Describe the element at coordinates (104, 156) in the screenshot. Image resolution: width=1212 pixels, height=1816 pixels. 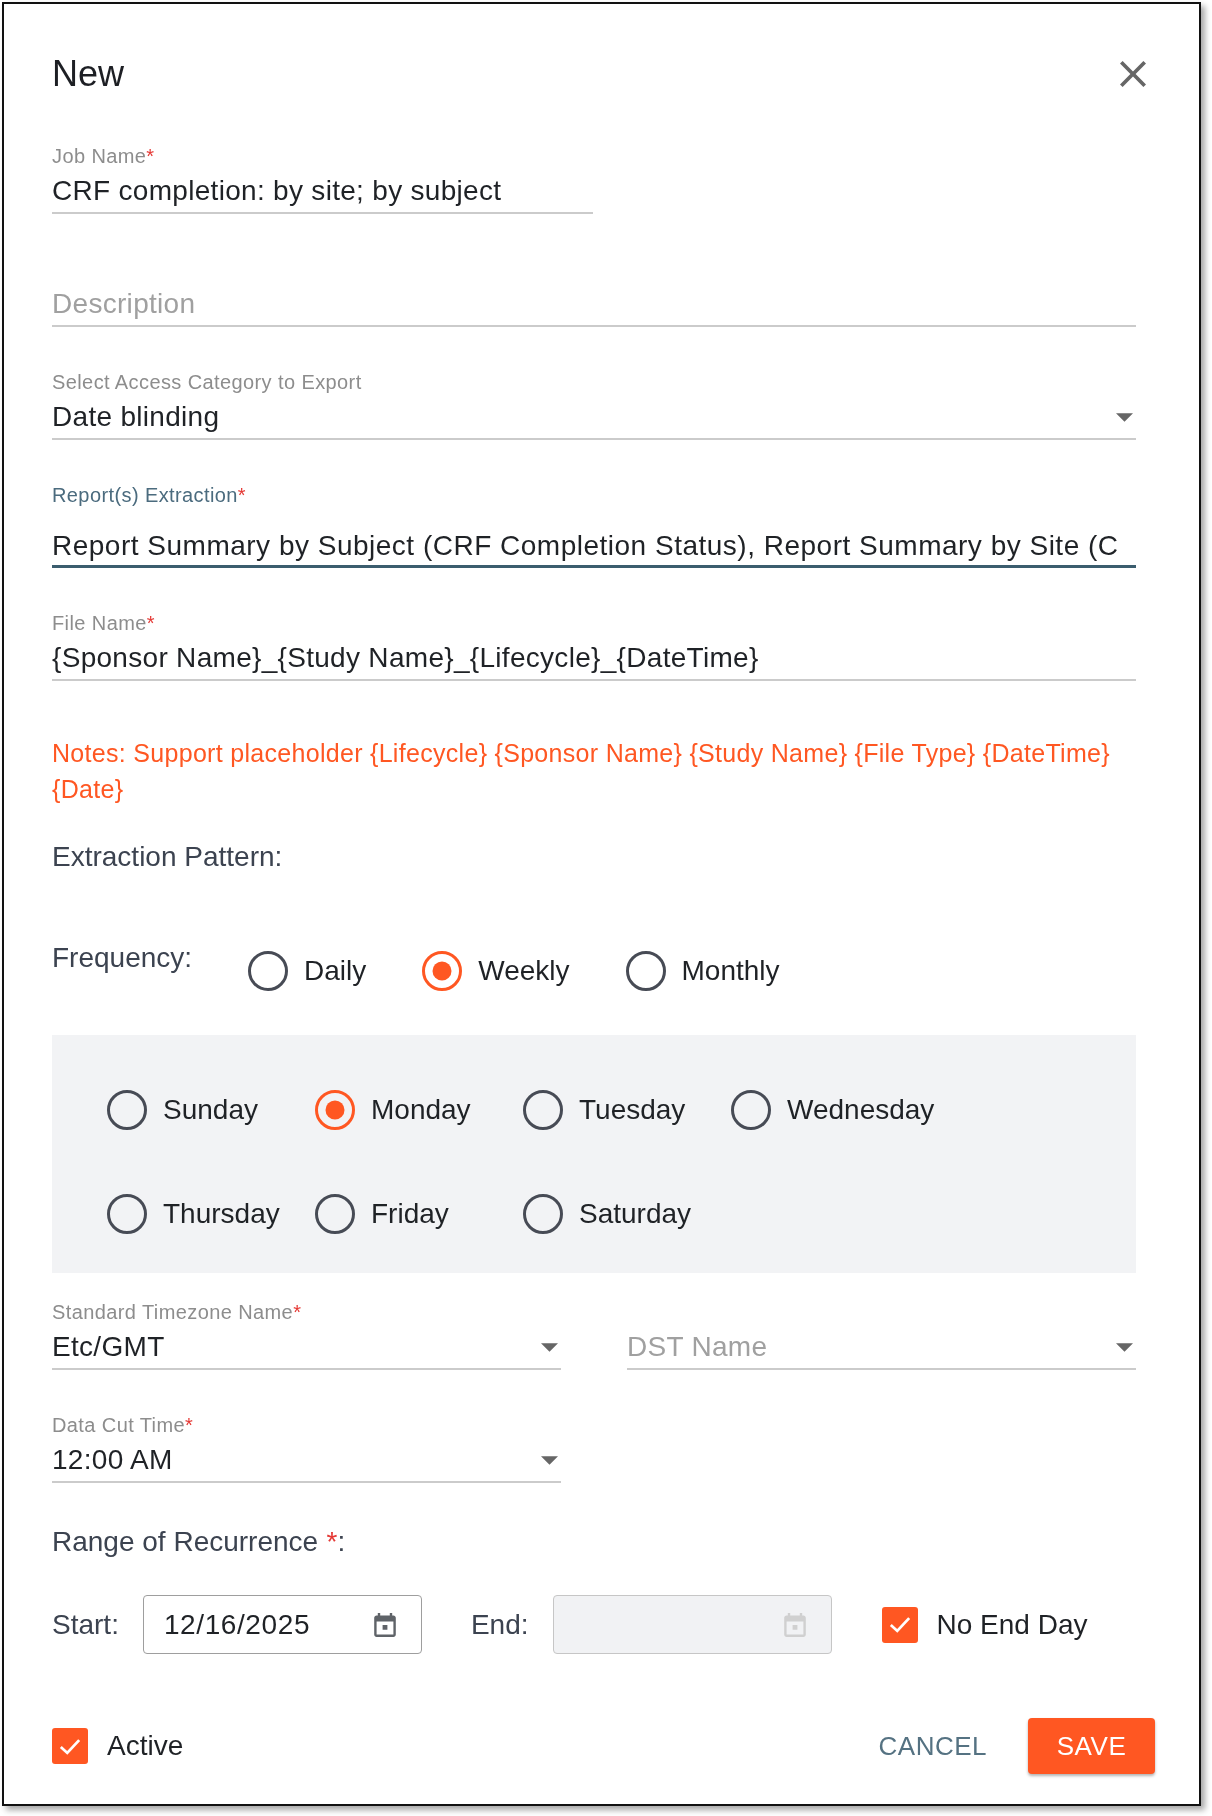
I see `field-label: Job Name*` at that location.